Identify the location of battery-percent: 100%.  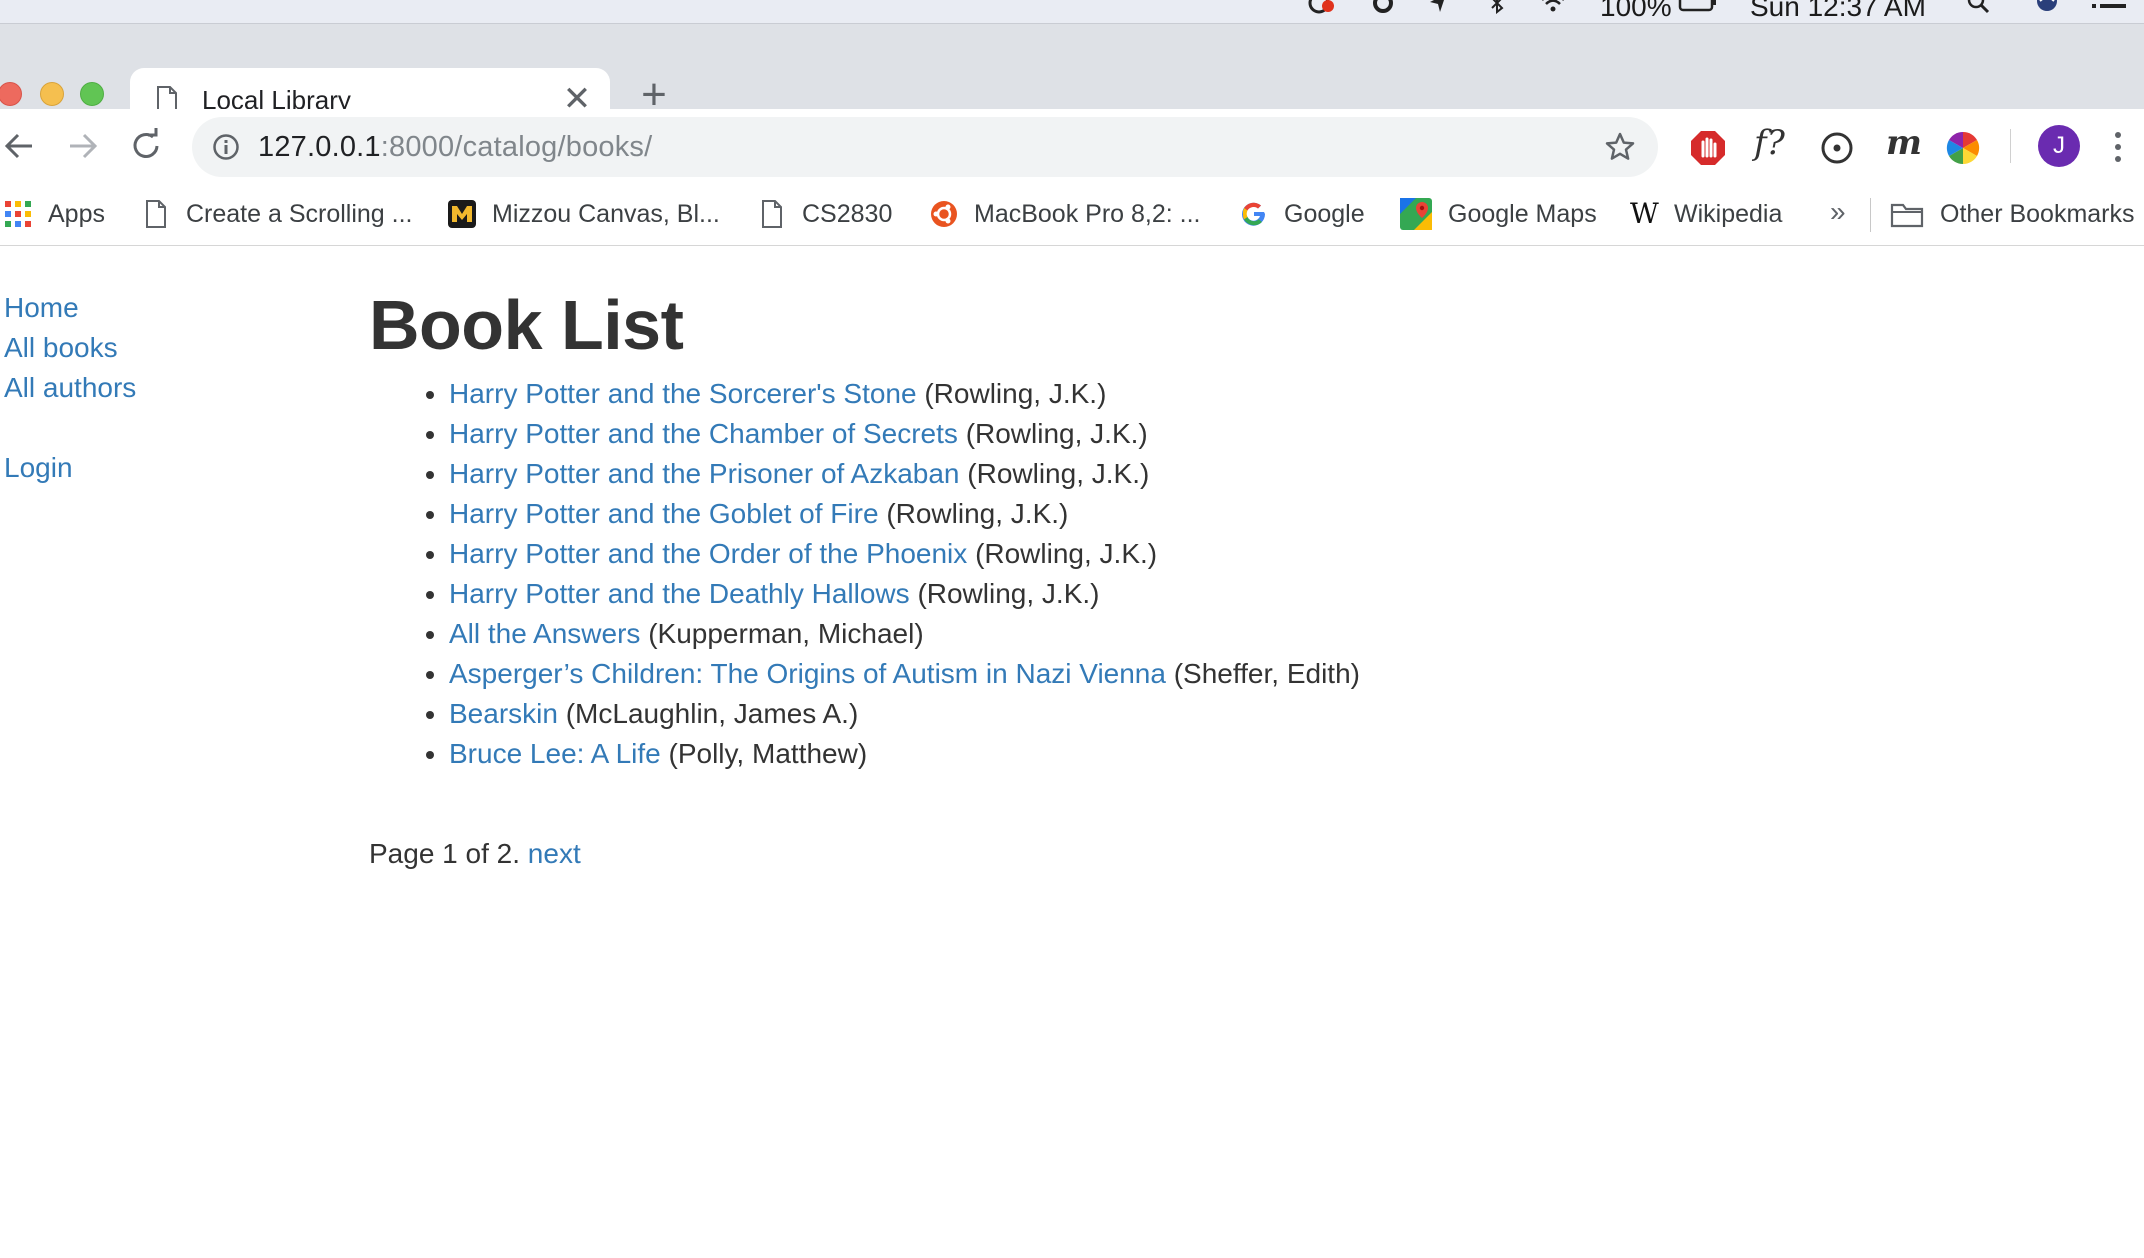
(1636, 11).